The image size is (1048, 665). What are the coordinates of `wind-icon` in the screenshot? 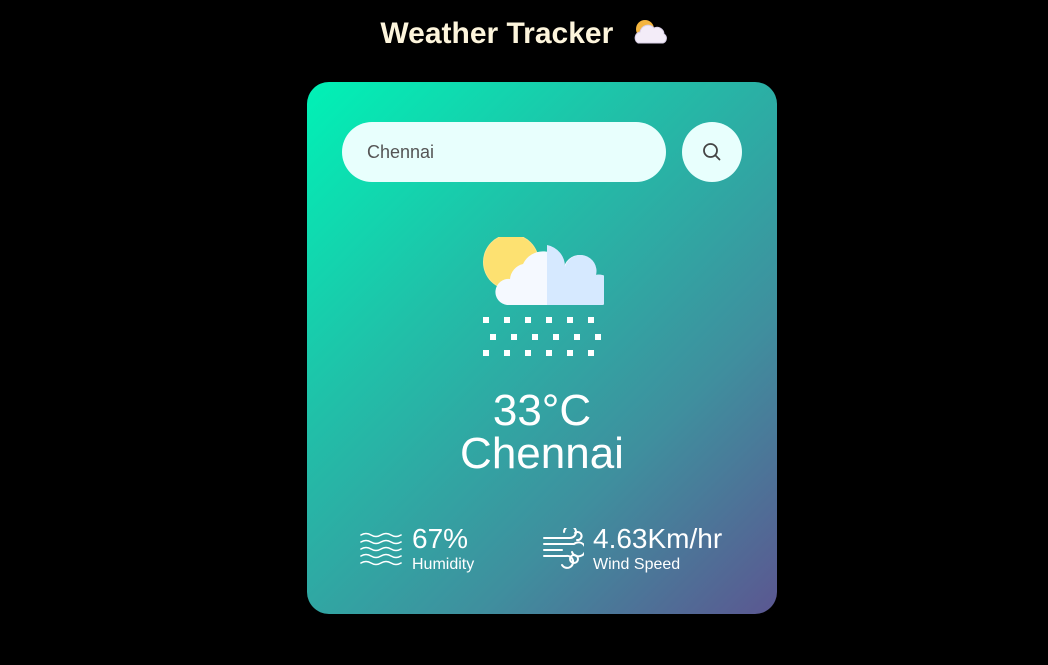 It's located at (563, 548).